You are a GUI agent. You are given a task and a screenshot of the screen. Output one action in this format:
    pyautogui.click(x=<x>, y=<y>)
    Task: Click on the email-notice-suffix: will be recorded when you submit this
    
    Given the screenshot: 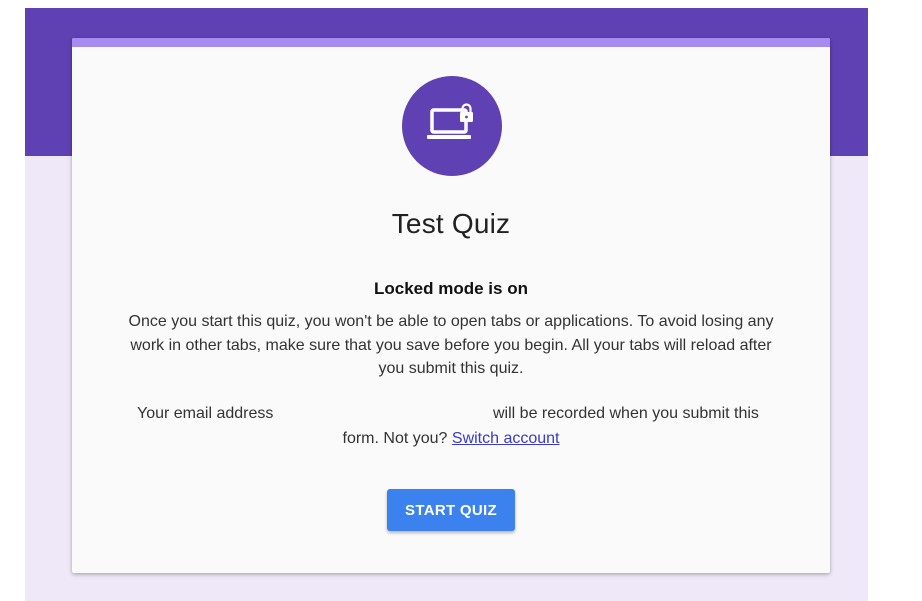 What is the action you would take?
    pyautogui.click(x=626, y=413)
    